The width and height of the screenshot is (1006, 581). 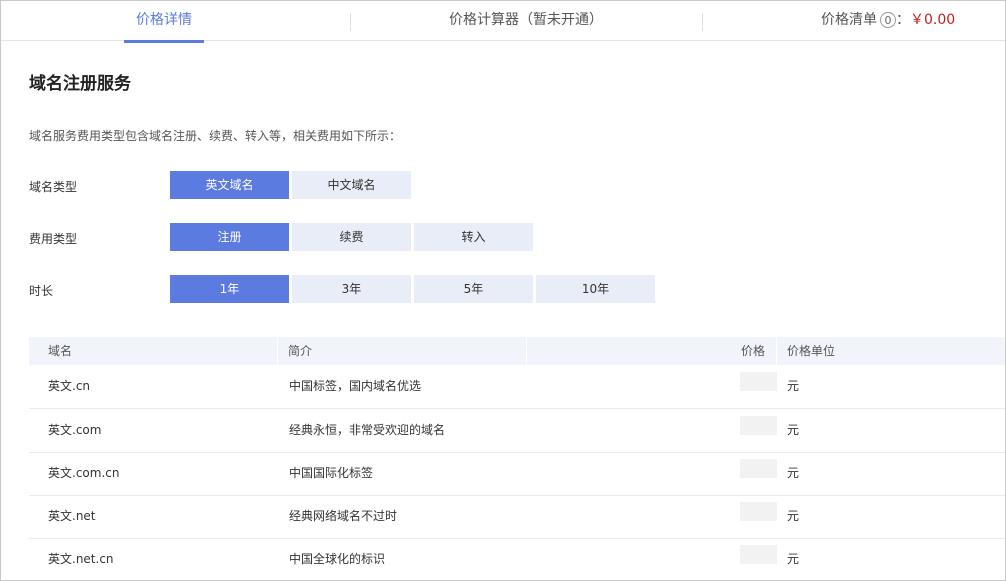 I want to click on option-register: 注册, so click(x=229, y=237).